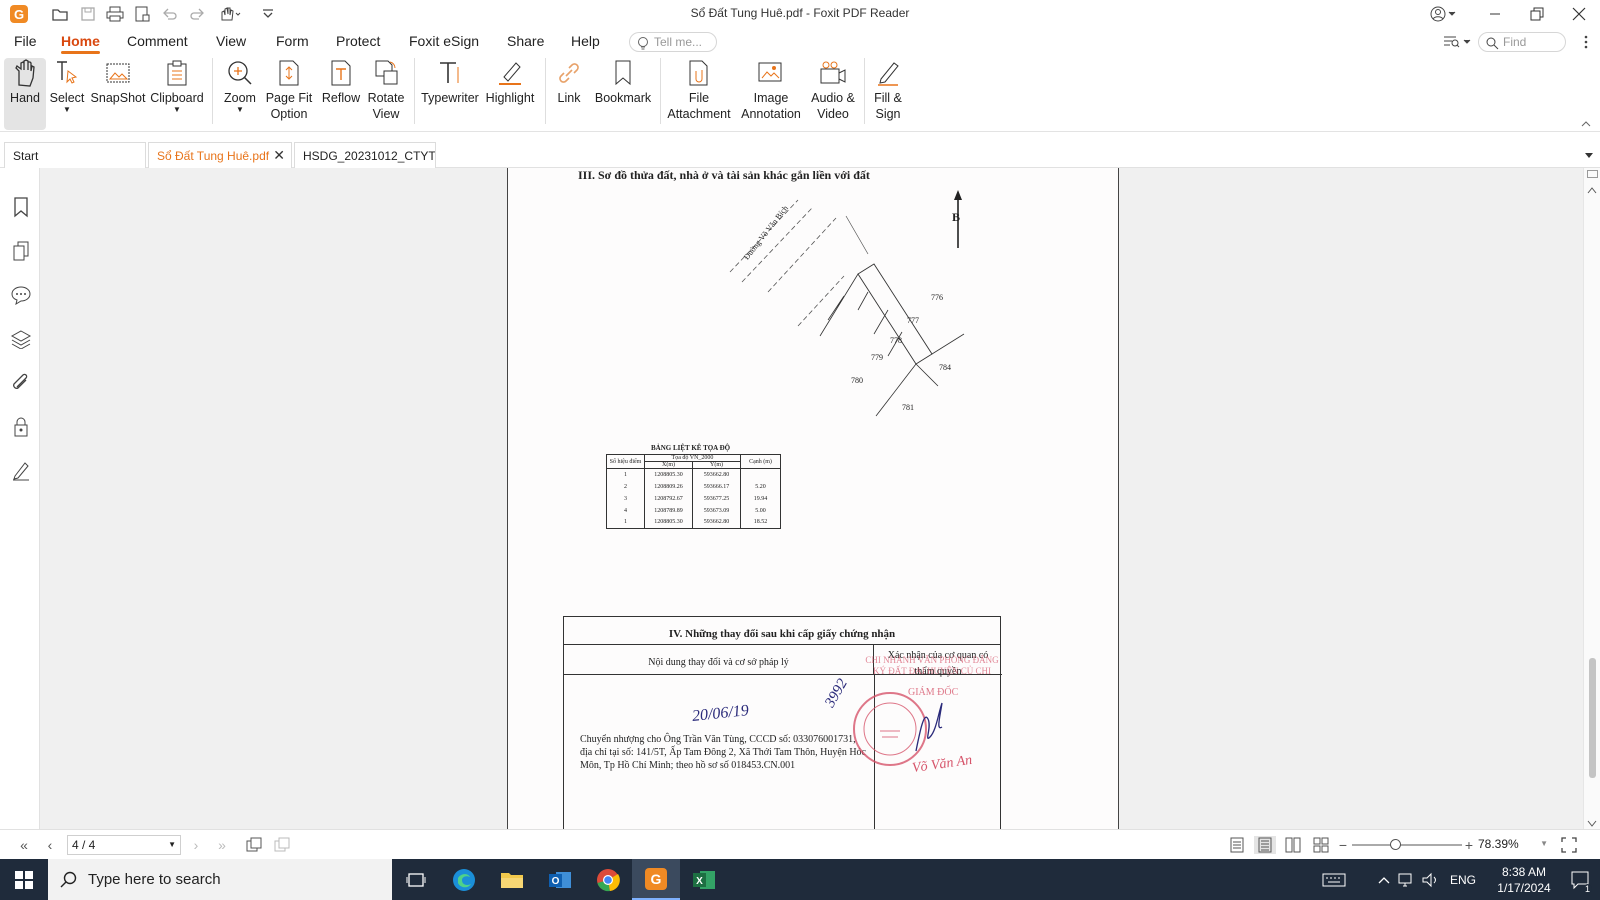 This screenshot has height=900, width=1600. What do you see at coordinates (80, 43) in the screenshot?
I see `menu-home: Home` at bounding box center [80, 43].